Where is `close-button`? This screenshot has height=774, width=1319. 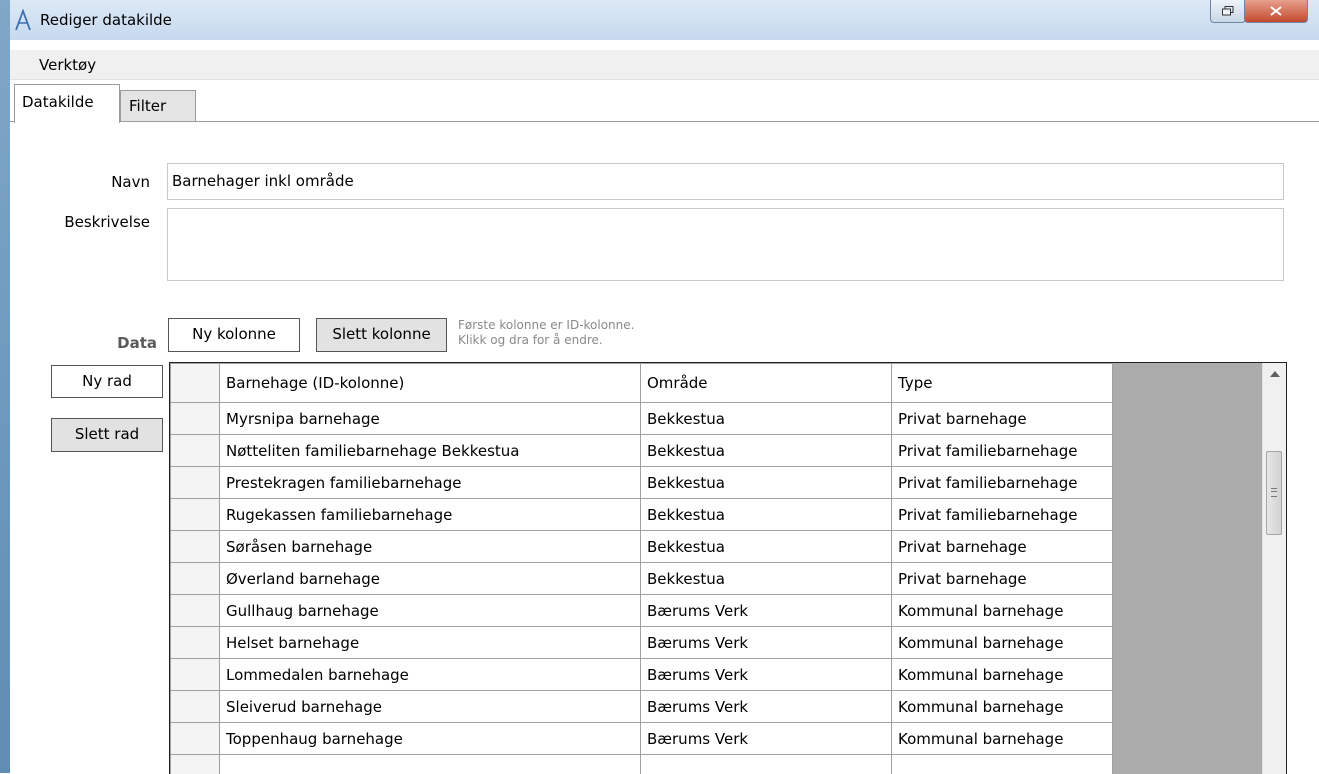 close-button is located at coordinates (1276, 11).